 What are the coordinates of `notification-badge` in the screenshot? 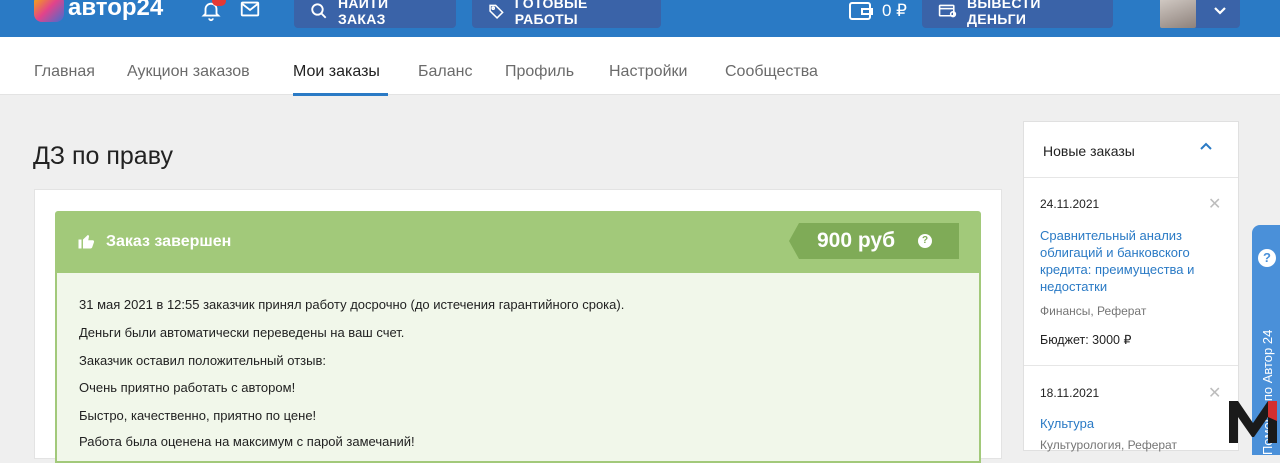 It's located at (219, 3).